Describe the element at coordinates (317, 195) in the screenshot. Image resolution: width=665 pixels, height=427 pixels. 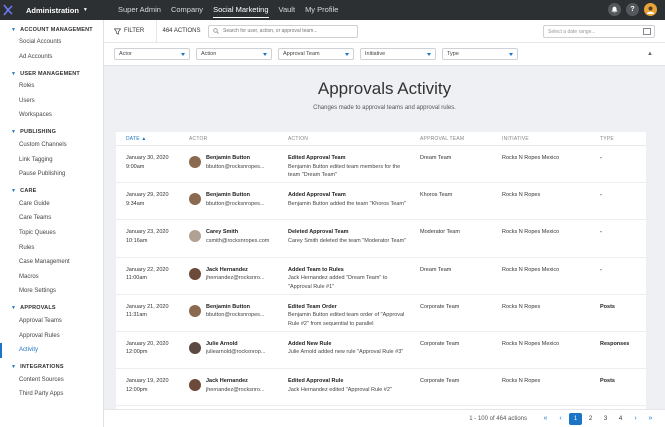
I see `action-title: Added Approval Team` at that location.